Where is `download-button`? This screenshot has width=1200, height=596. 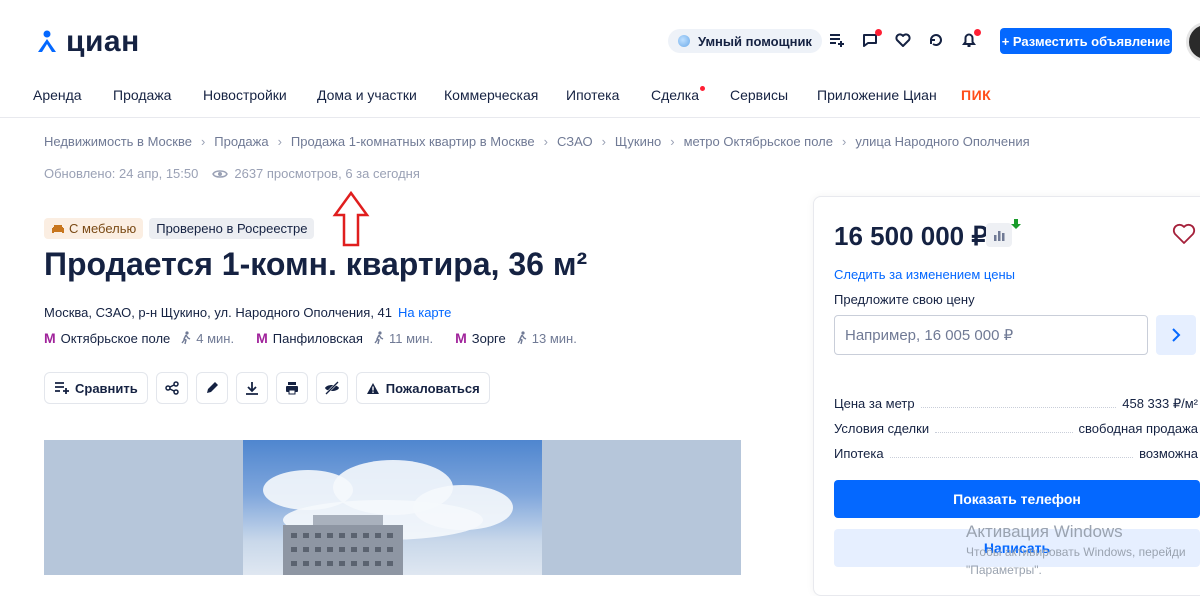 download-button is located at coordinates (251, 388).